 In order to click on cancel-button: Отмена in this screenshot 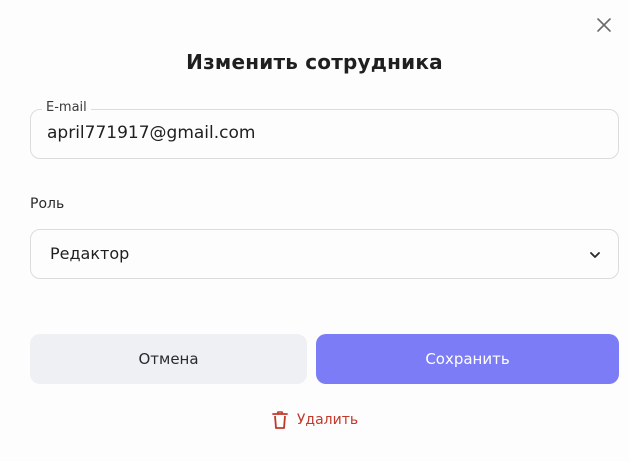, I will do `click(168, 359)`.